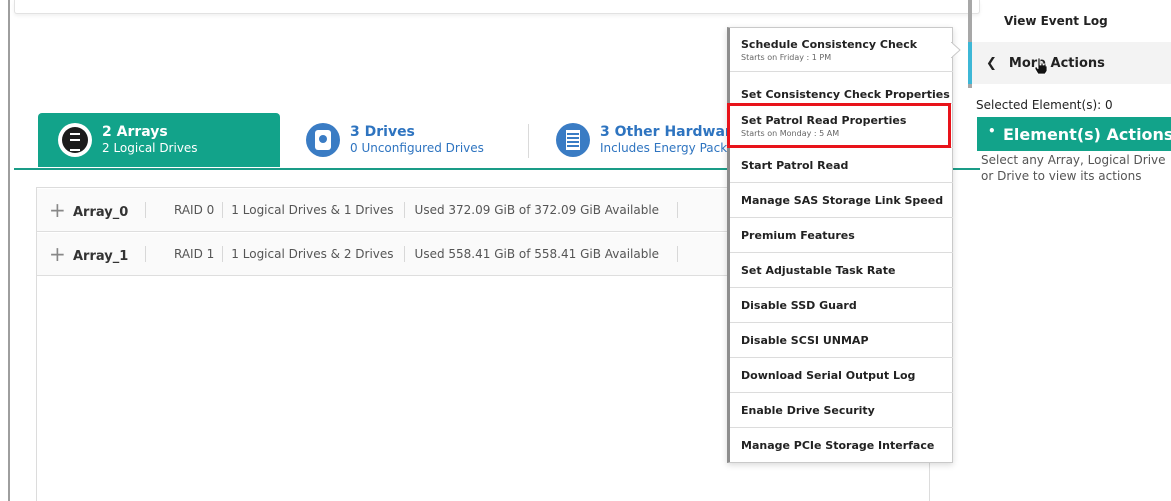 The image size is (1171, 501). Describe the element at coordinates (795, 165) in the screenshot. I see `menu-item-label: Start Patrol Read` at that location.